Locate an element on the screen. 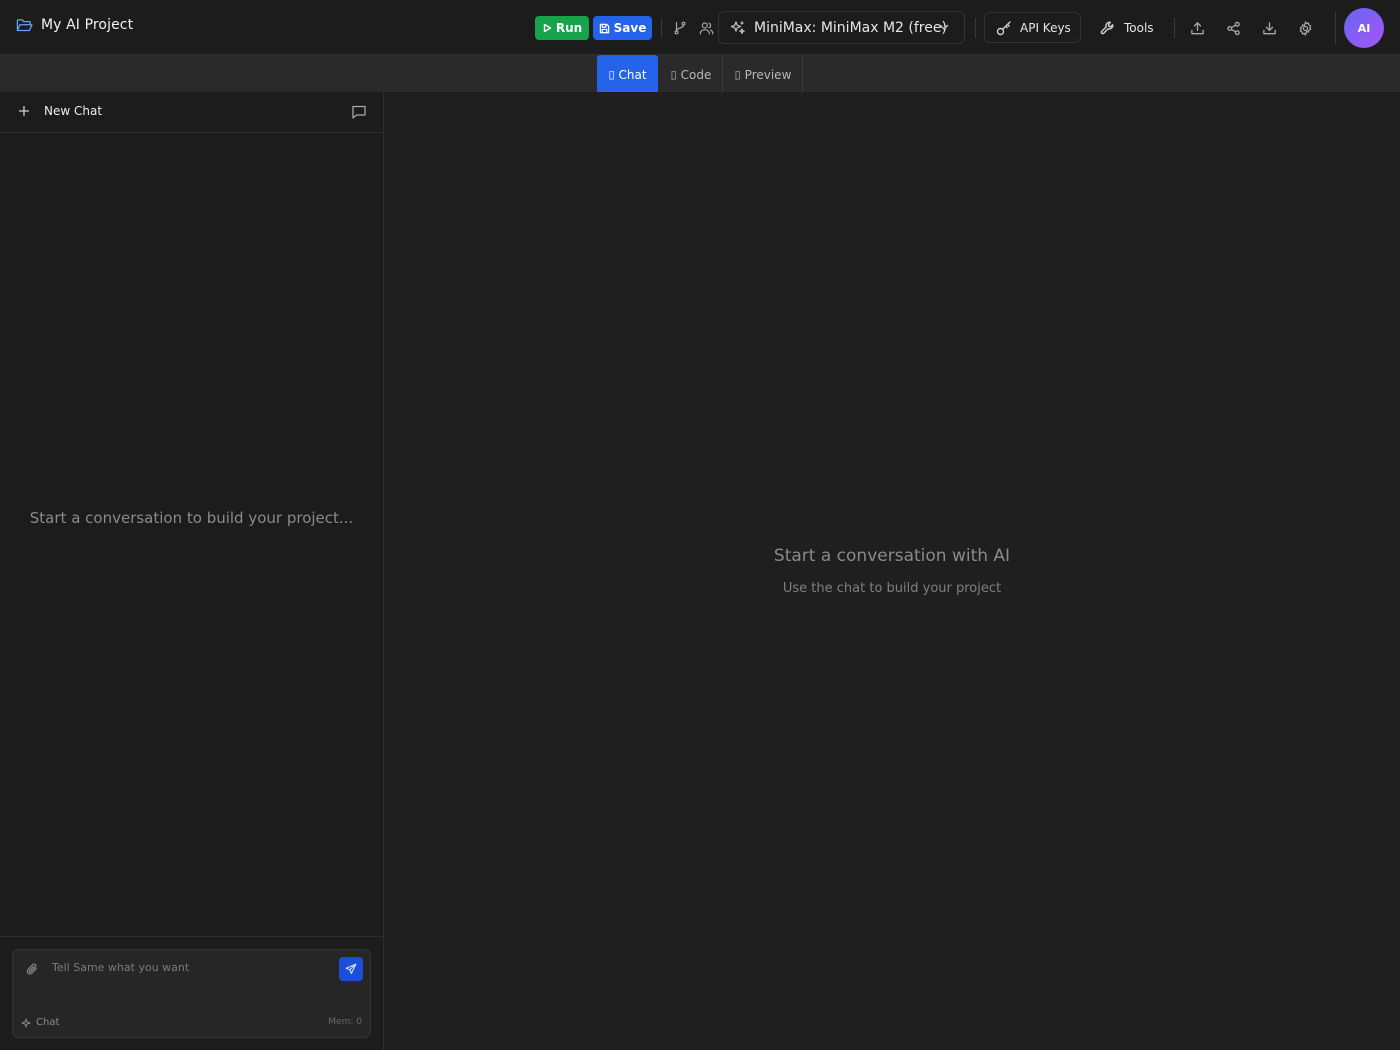 The height and width of the screenshot is (1050, 1400). model-label: MiniMax: MiniMax M2 (free) is located at coordinates (850, 27).